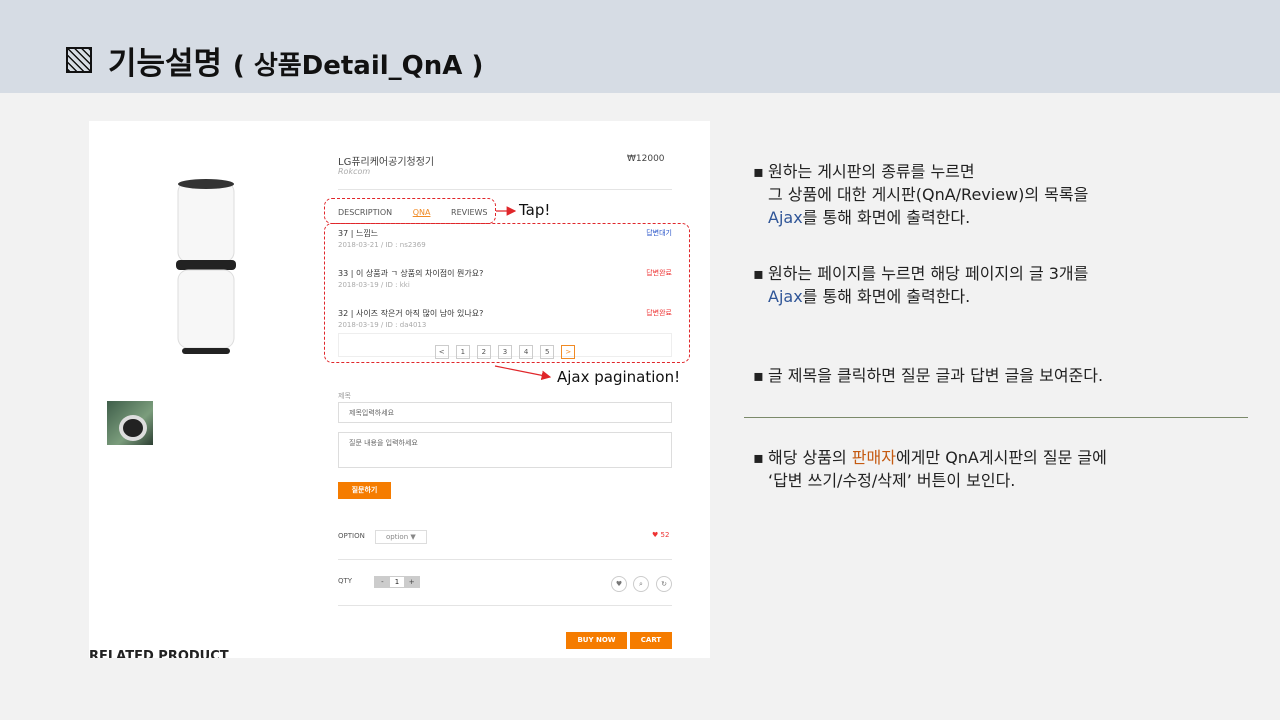 This screenshot has width=1280, height=720. What do you see at coordinates (382, 582) in the screenshot?
I see `qty-minus-button: -` at bounding box center [382, 582].